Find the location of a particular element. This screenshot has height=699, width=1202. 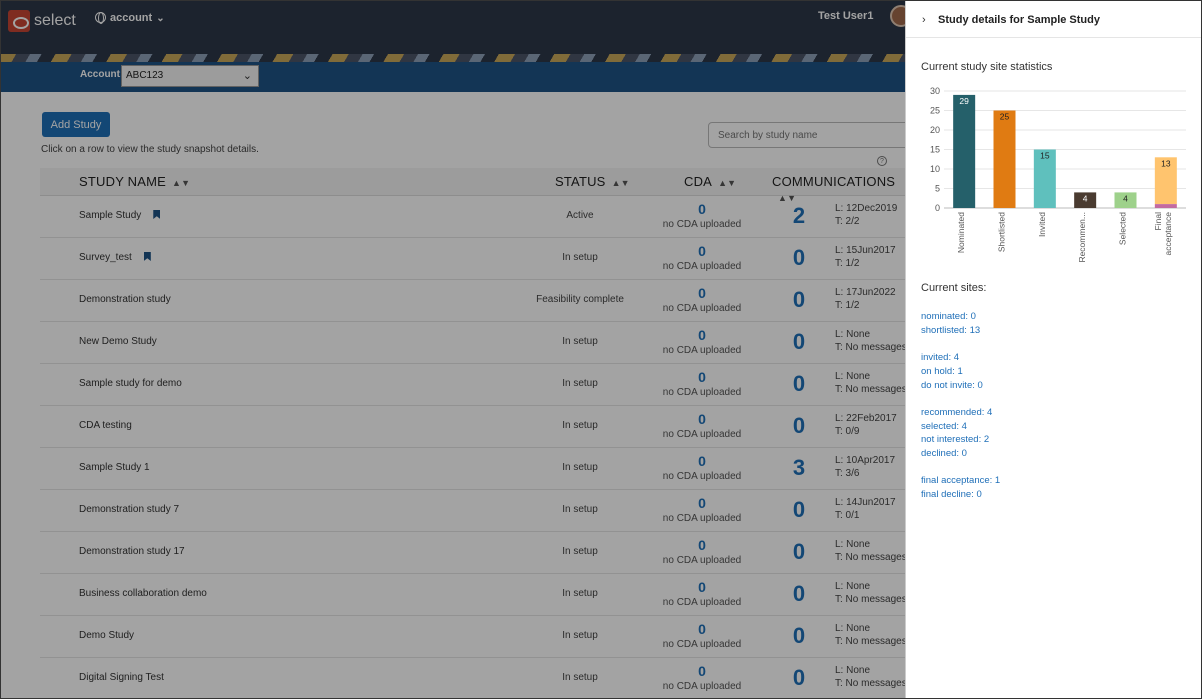

stats-title: Current study site statistics is located at coordinates (987, 67).